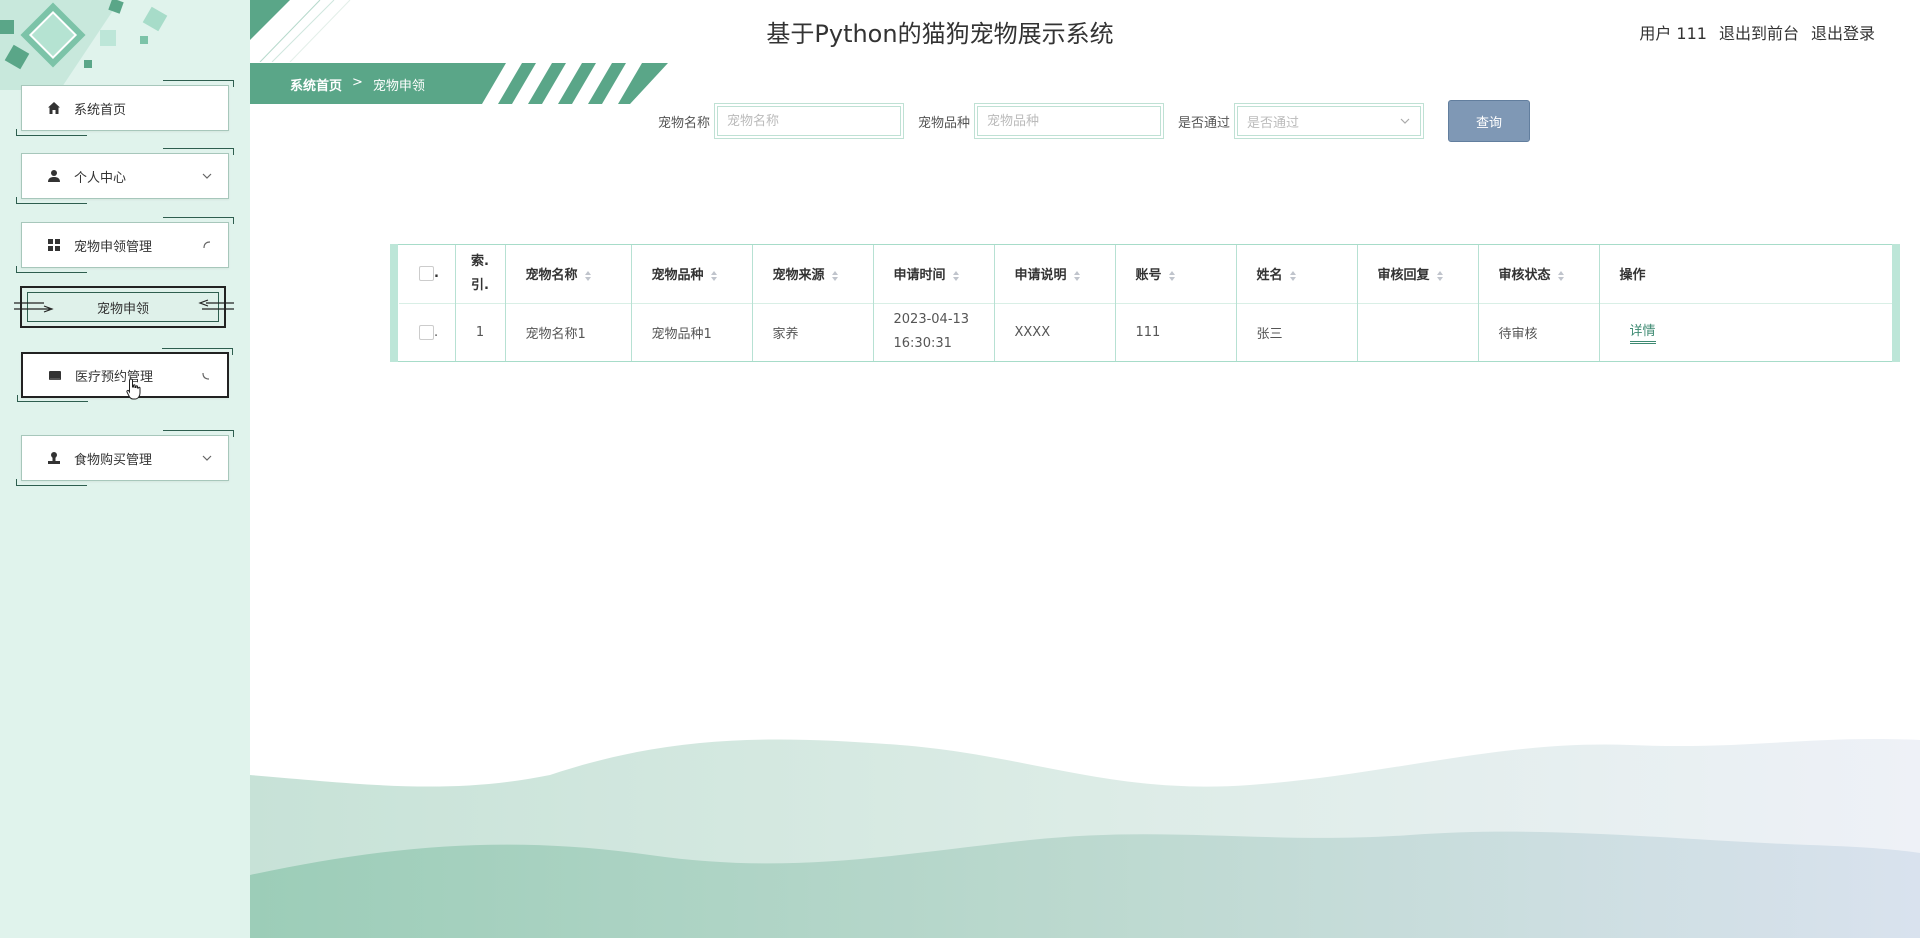  I want to click on pet-name-input, so click(809, 121).